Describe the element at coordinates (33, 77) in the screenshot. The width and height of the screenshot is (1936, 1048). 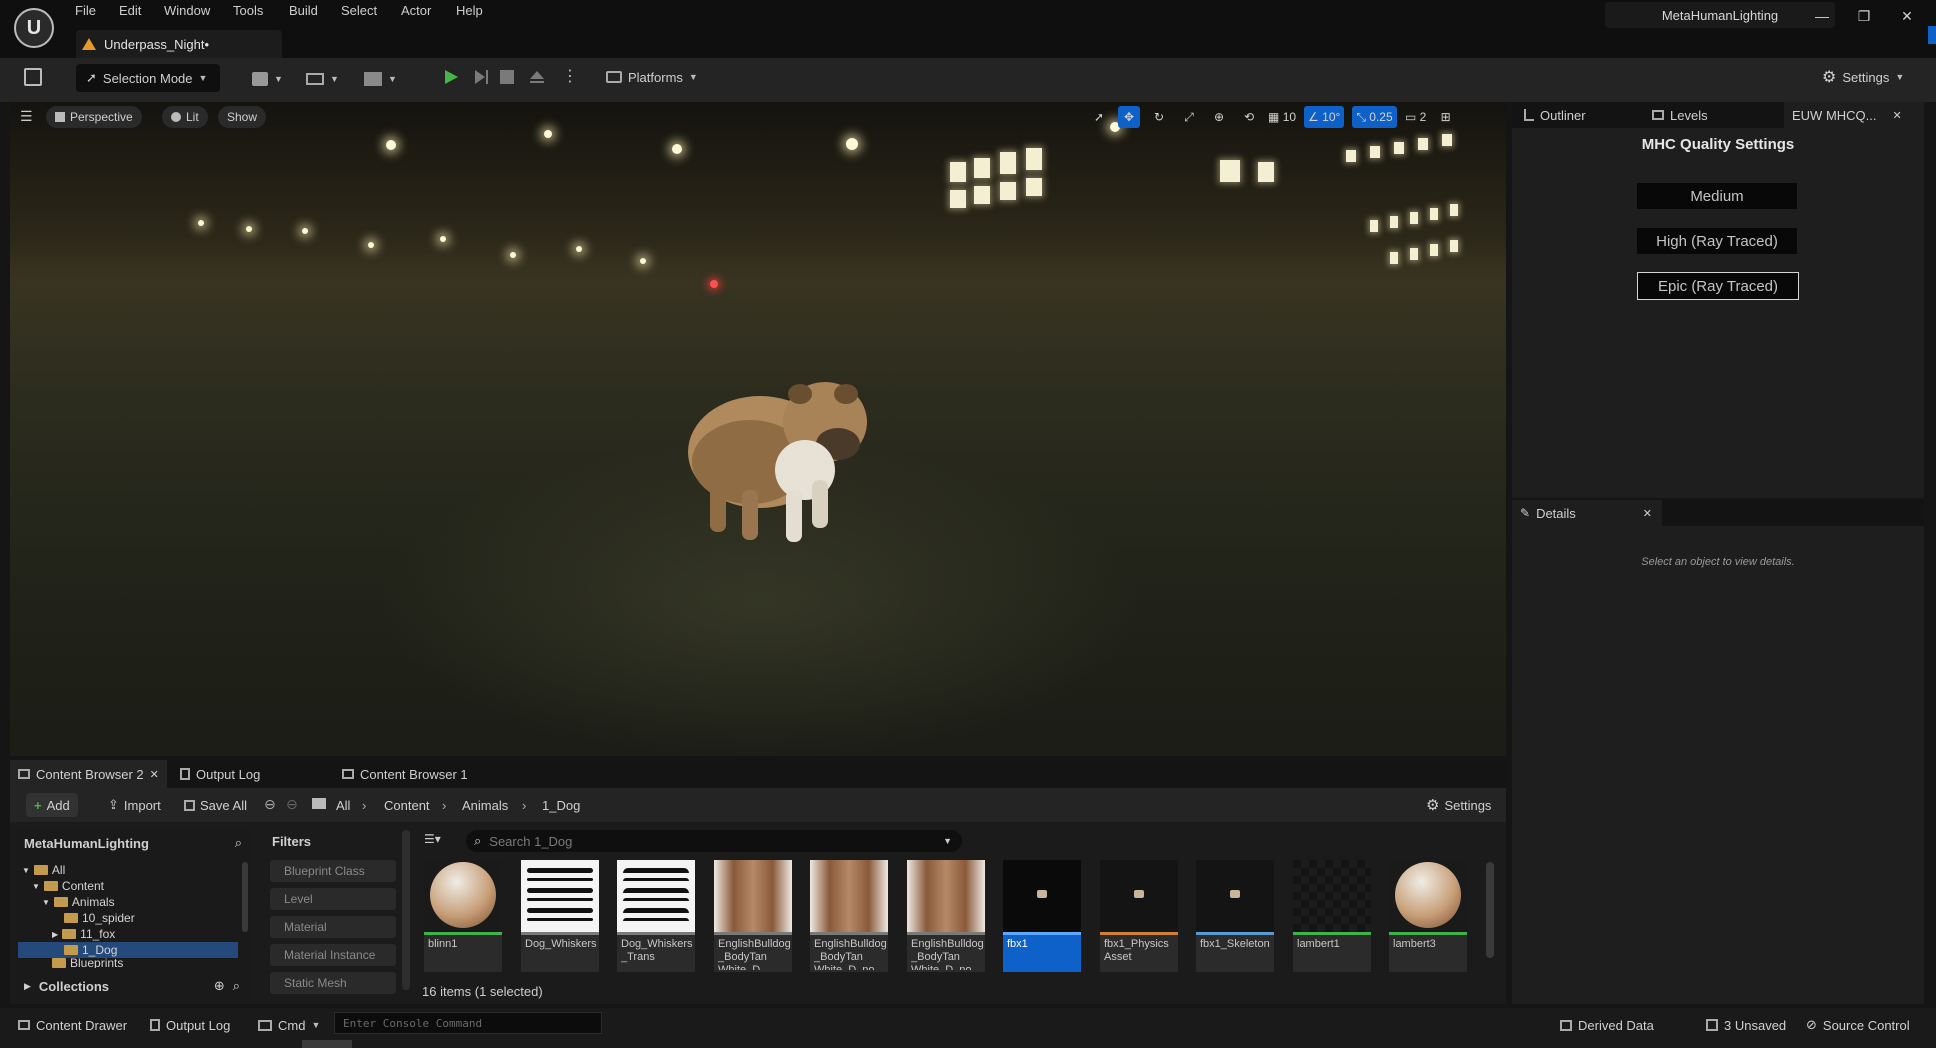
I see `save-icon` at that location.